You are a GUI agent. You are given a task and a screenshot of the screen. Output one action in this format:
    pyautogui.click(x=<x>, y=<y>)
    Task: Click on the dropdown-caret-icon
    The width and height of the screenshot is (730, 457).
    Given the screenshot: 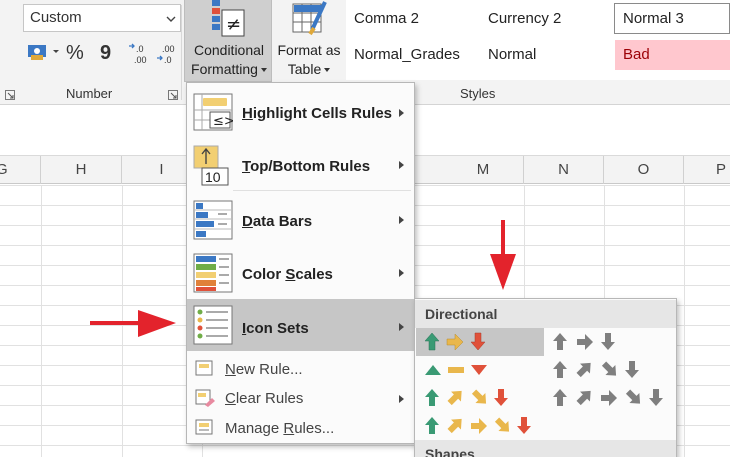 What is the action you would take?
    pyautogui.click(x=327, y=70)
    